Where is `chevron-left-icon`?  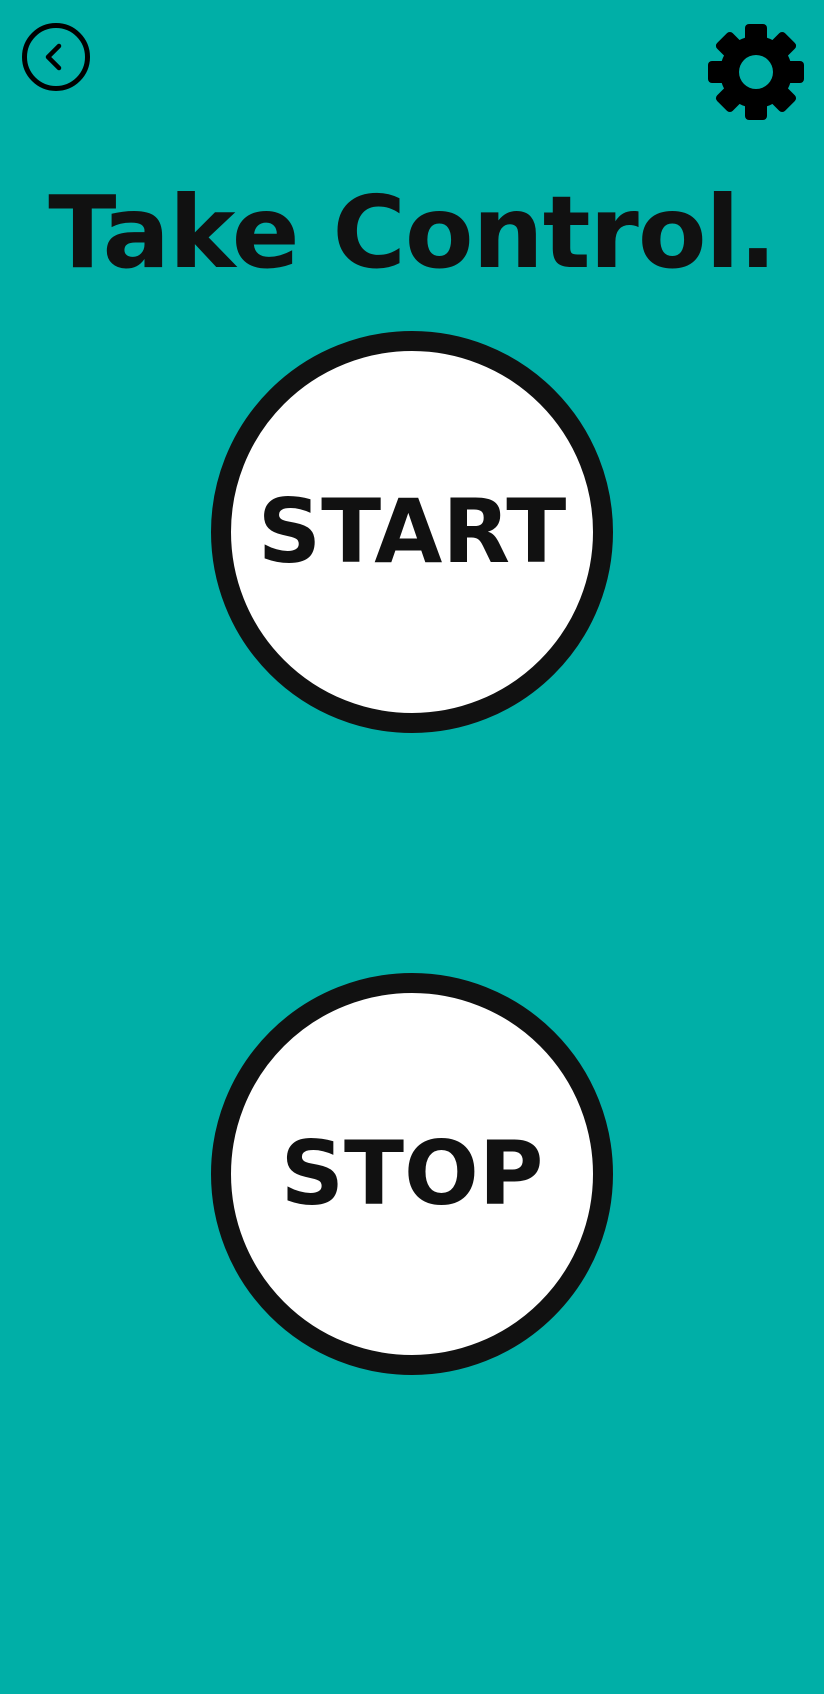 chevron-left-icon is located at coordinates (53, 57).